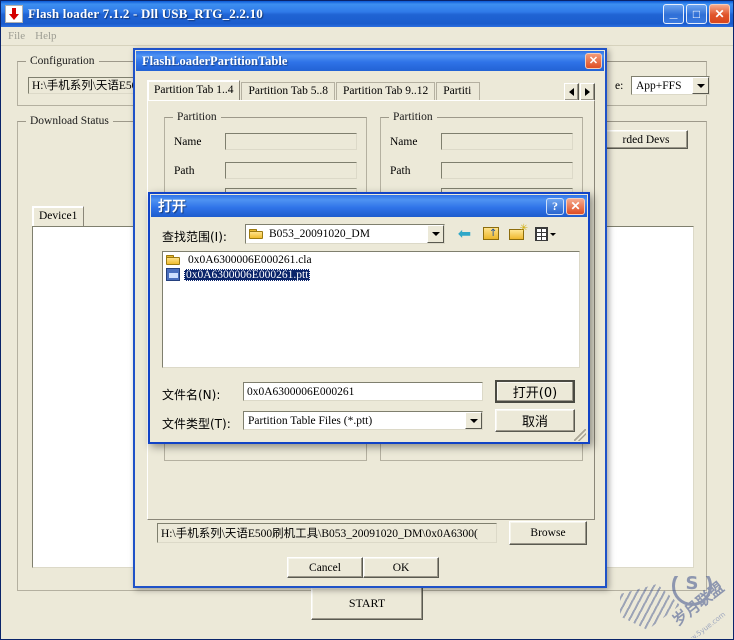  I want to click on views-icon, so click(545, 234).